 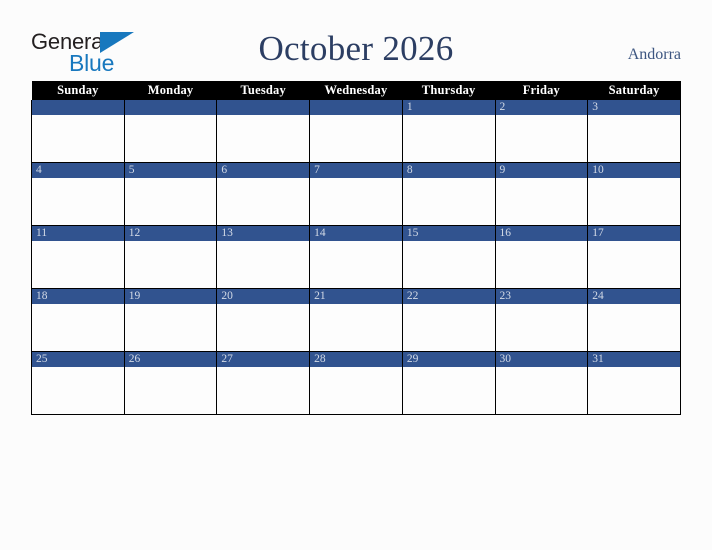 What do you see at coordinates (42, 359) in the screenshot?
I see `day-number: 25` at bounding box center [42, 359].